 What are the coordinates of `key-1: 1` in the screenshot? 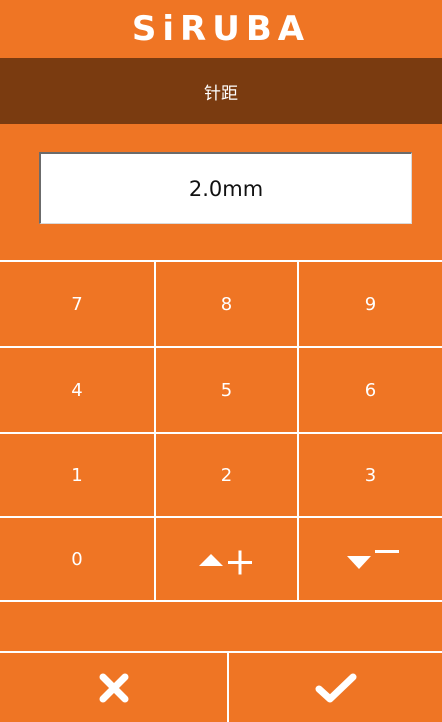 It's located at (77, 475).